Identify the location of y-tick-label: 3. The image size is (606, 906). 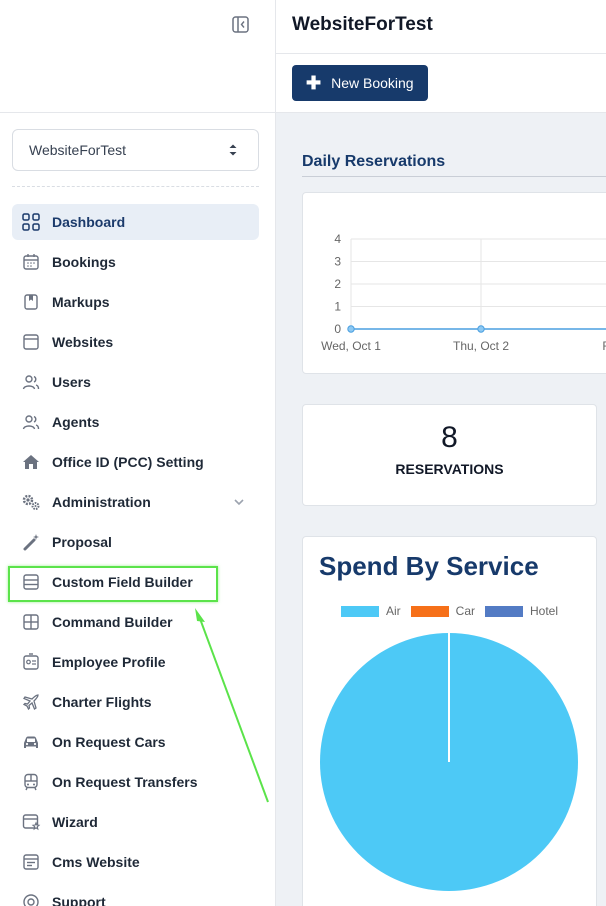
(337, 262).